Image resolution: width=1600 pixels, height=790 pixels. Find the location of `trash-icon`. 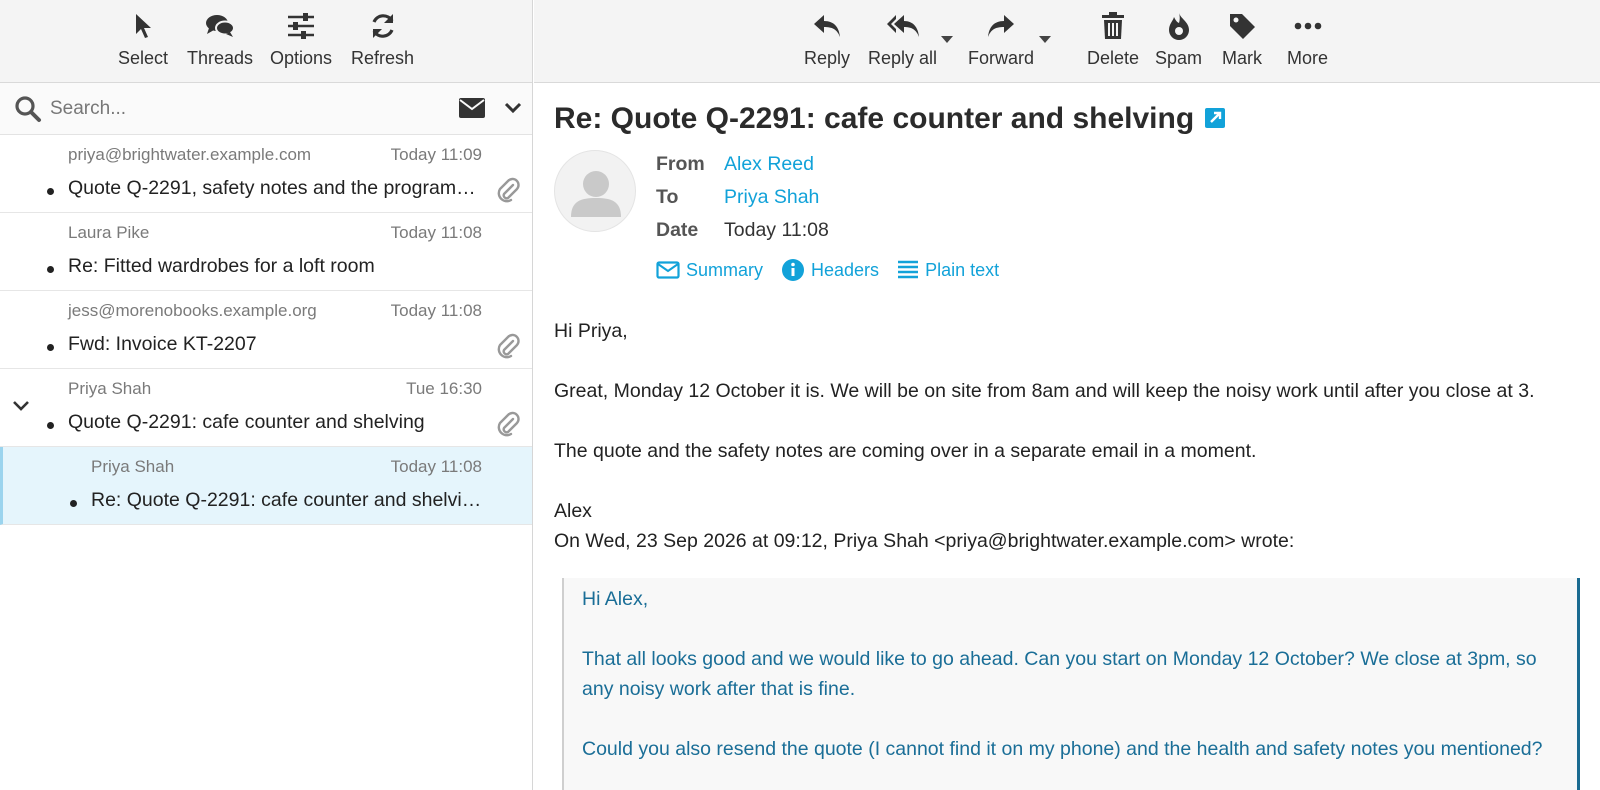

trash-icon is located at coordinates (1113, 26).